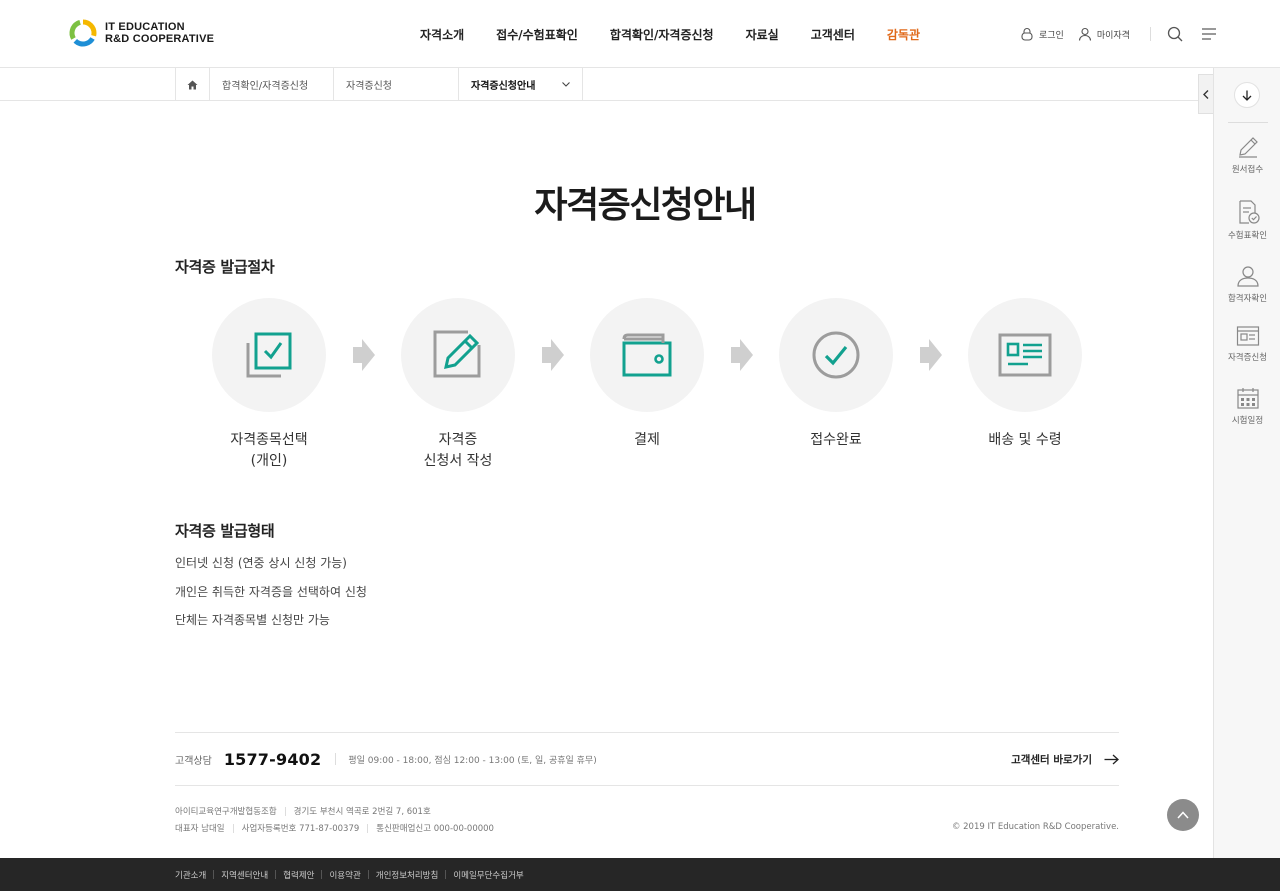  Describe the element at coordinates (903, 34) in the screenshot. I see `nav-item-supervisor: 감독관` at that location.